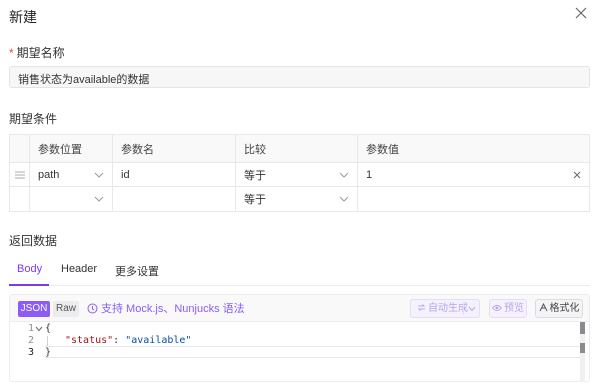 This screenshot has height=385, width=600. I want to click on dialog-header: 新建, so click(300, 15).